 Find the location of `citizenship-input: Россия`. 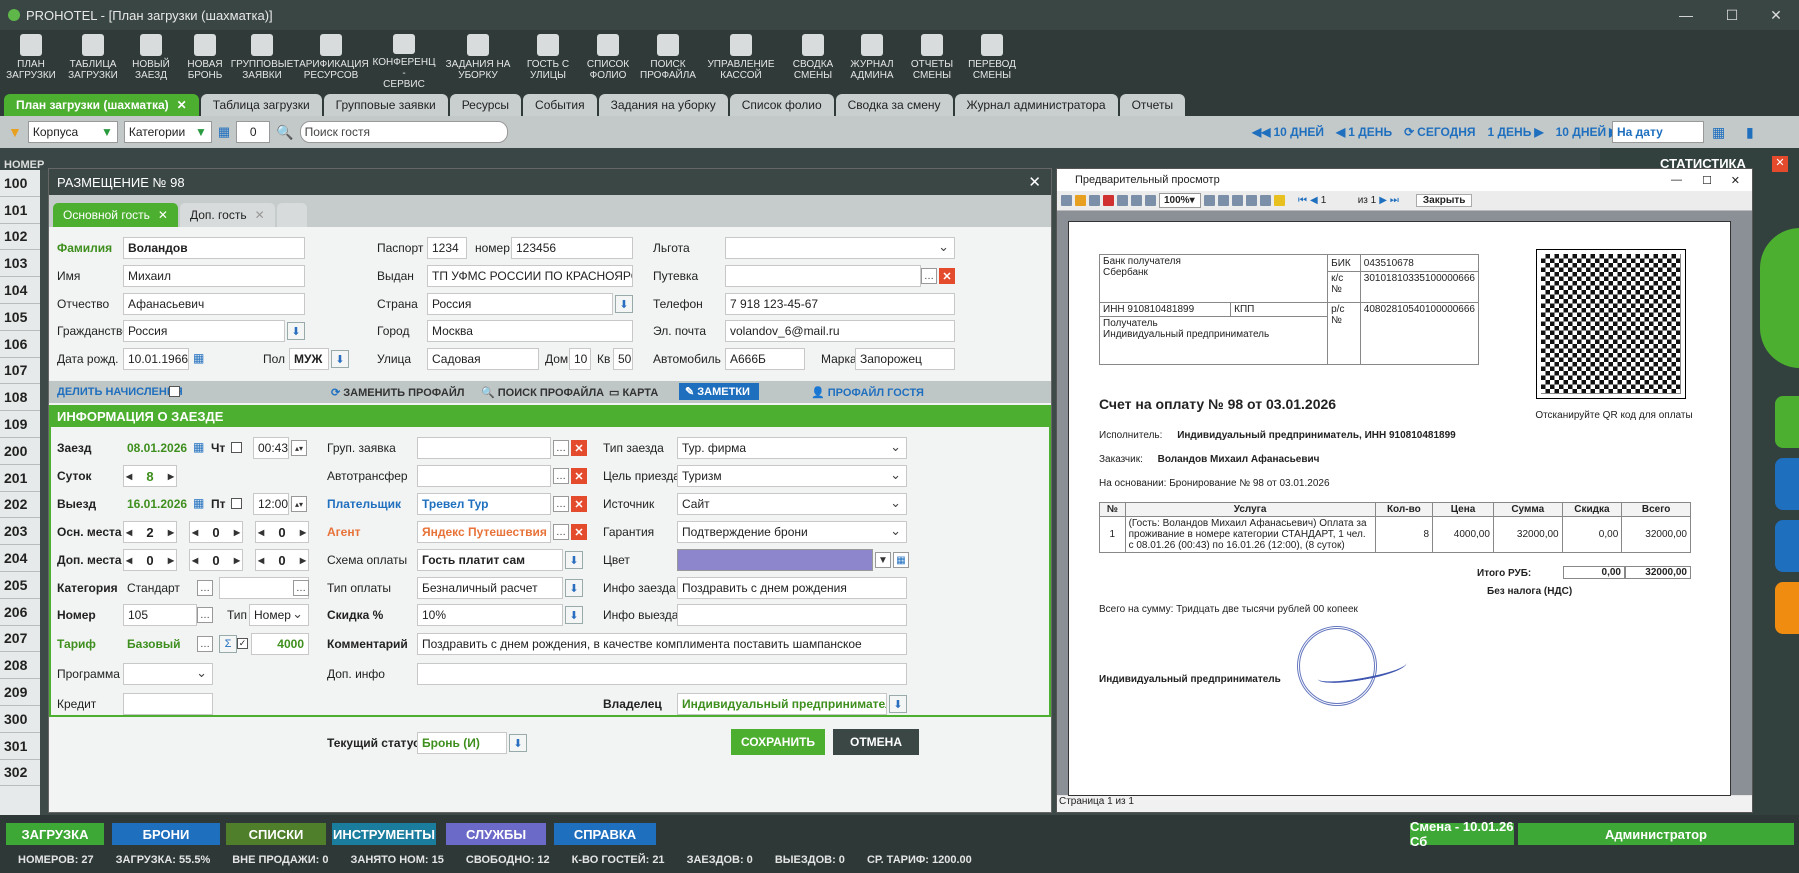

citizenship-input: Россия is located at coordinates (204, 331).